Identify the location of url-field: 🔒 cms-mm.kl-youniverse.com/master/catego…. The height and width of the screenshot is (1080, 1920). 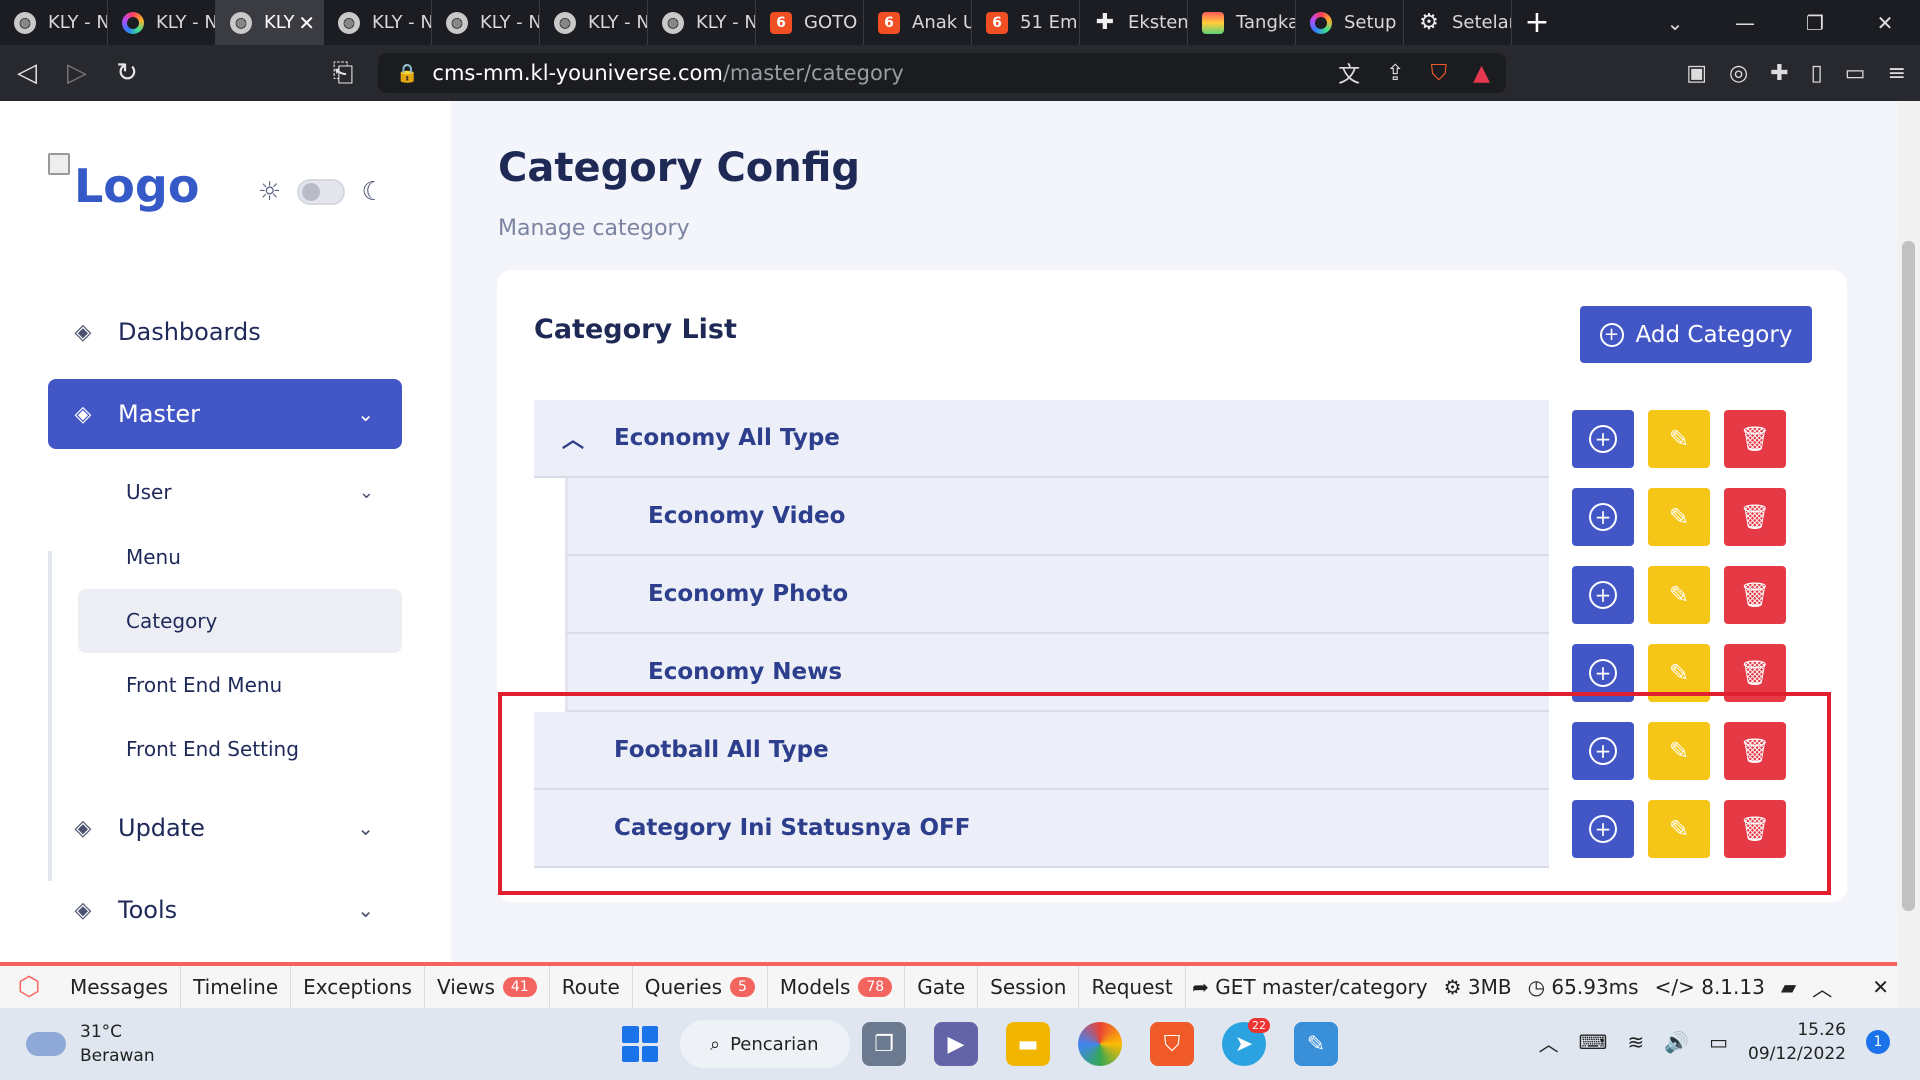
(942, 73).